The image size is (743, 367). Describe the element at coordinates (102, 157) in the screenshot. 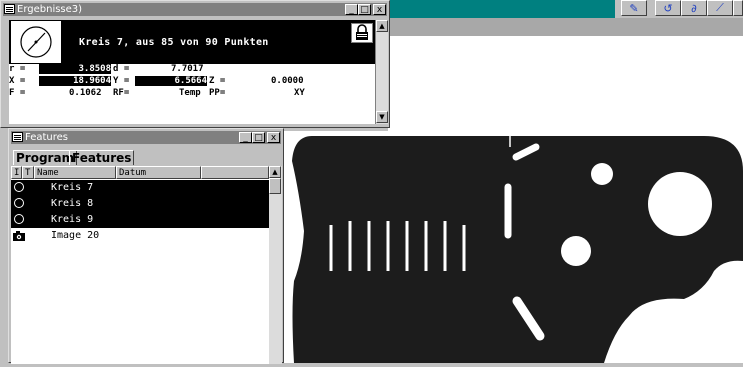

I see `tab-features: Features` at that location.